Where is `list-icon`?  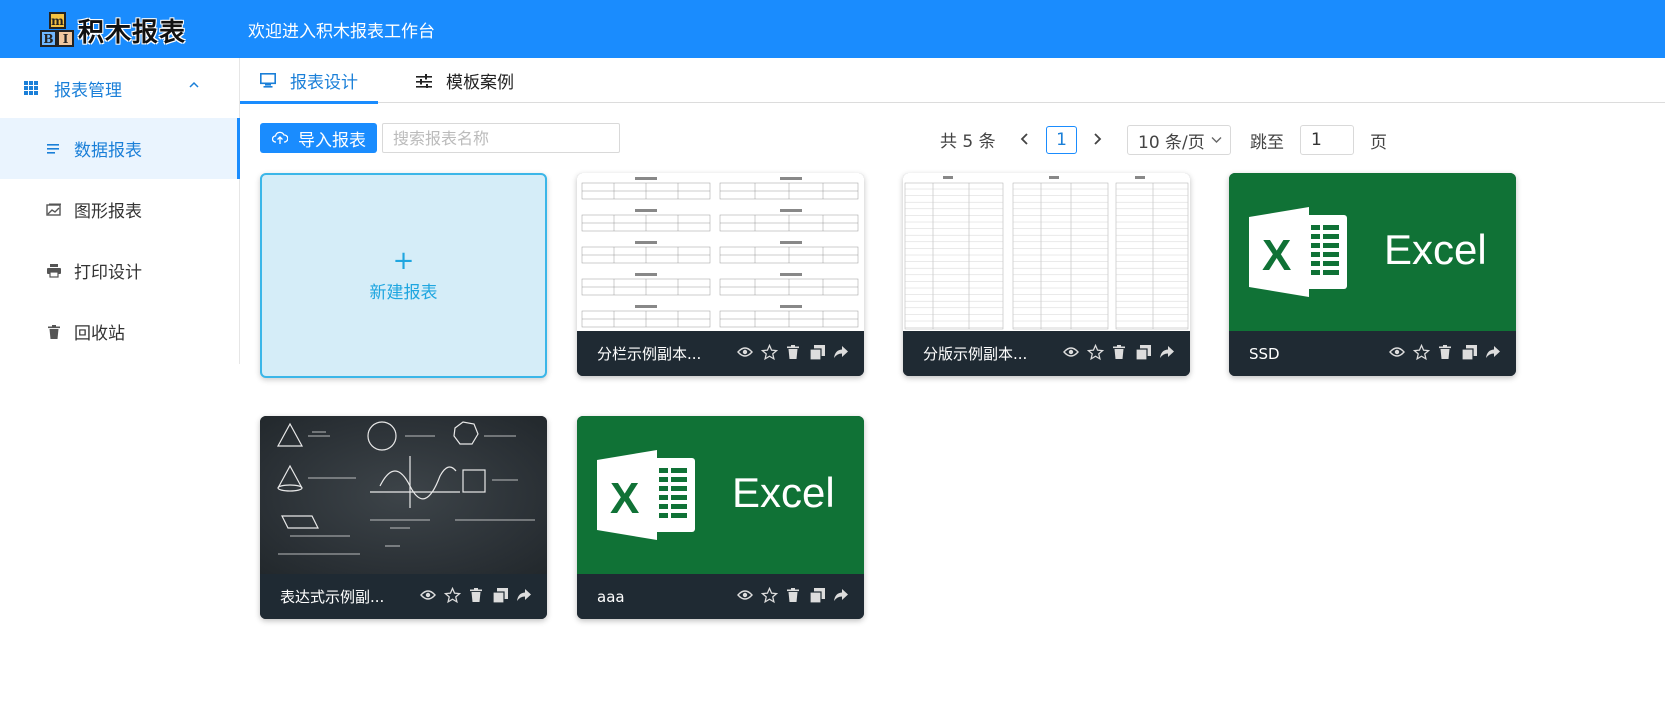
list-icon is located at coordinates (54, 149).